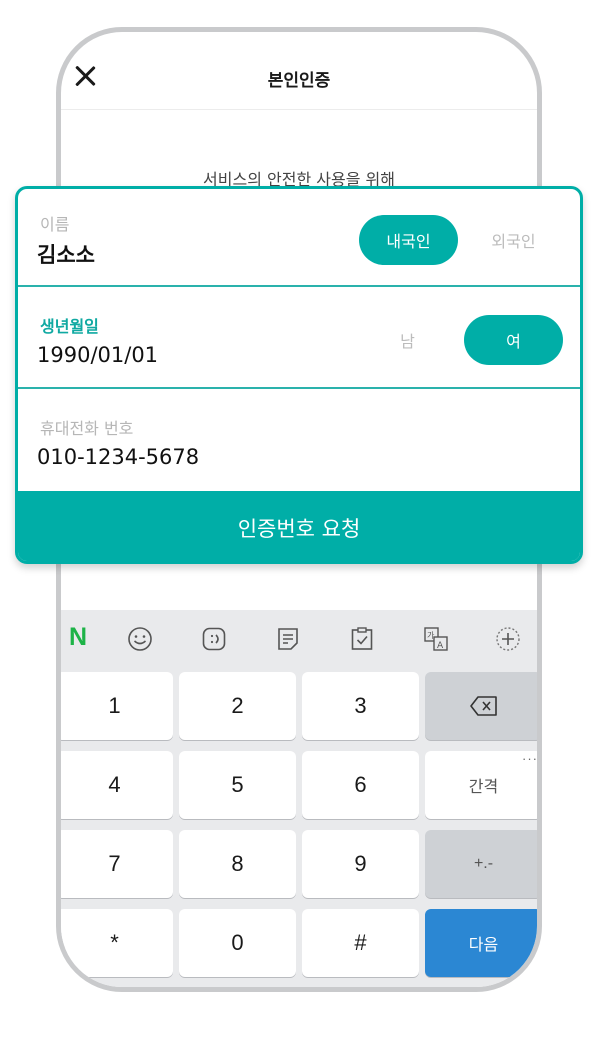  I want to click on male-toggle: 남, so click(407, 340).